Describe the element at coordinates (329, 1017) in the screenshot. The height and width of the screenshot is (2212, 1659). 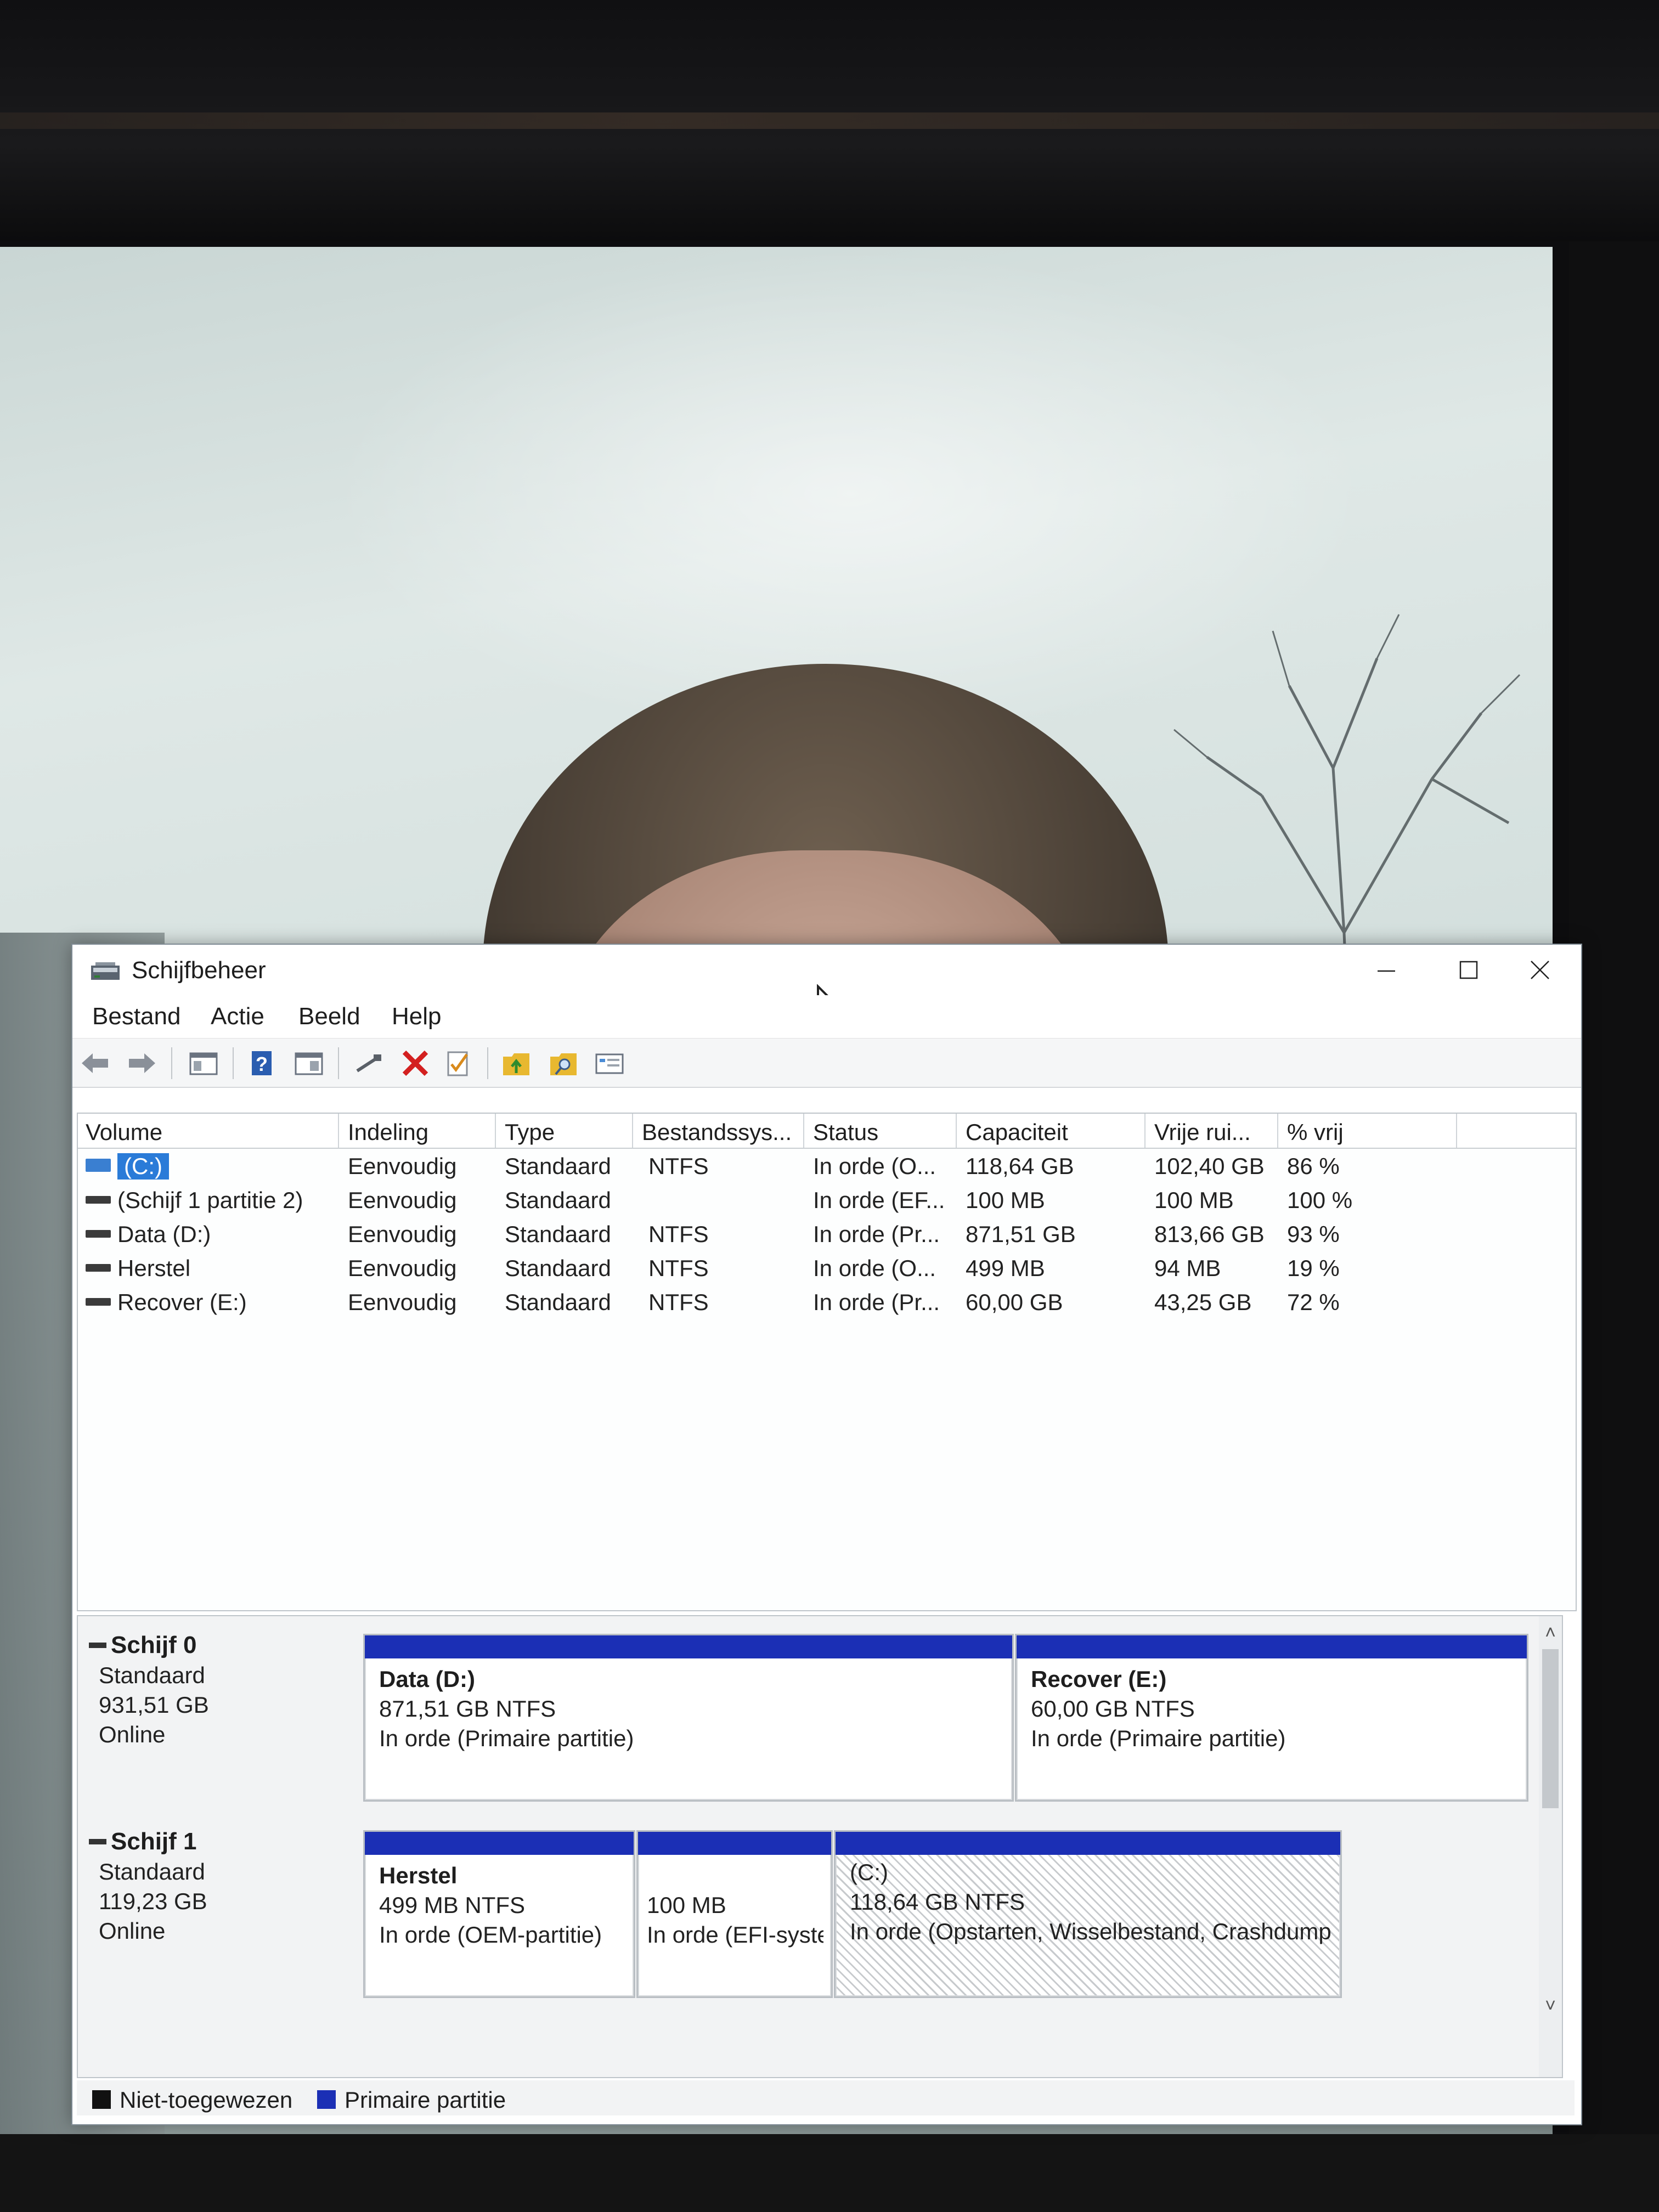
I see `menu-beeld: Beeld` at that location.